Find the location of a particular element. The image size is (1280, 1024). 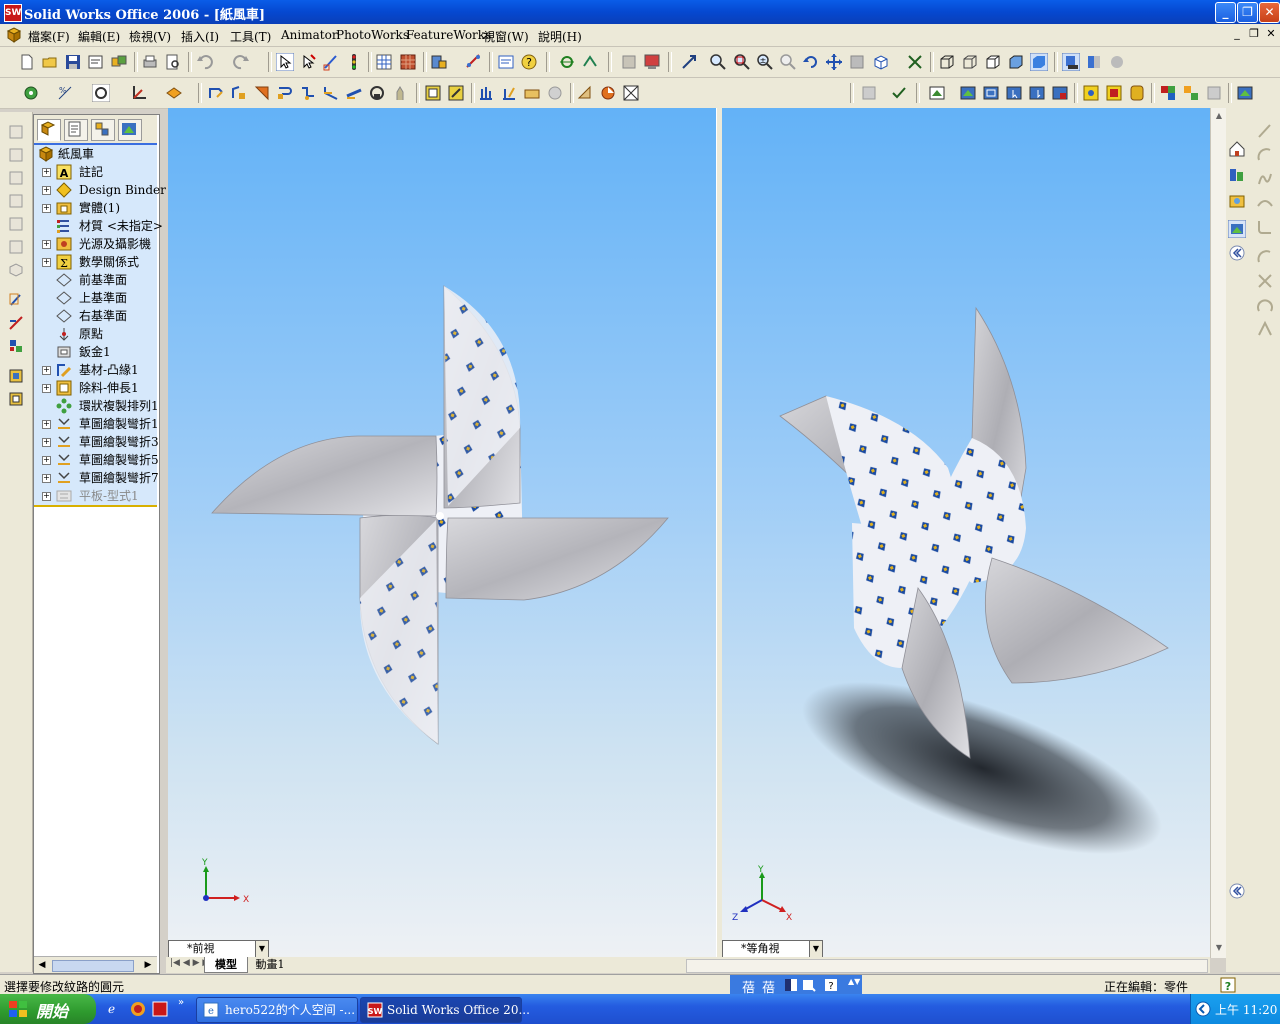

cross-break-icon is located at coordinates (354, 93).